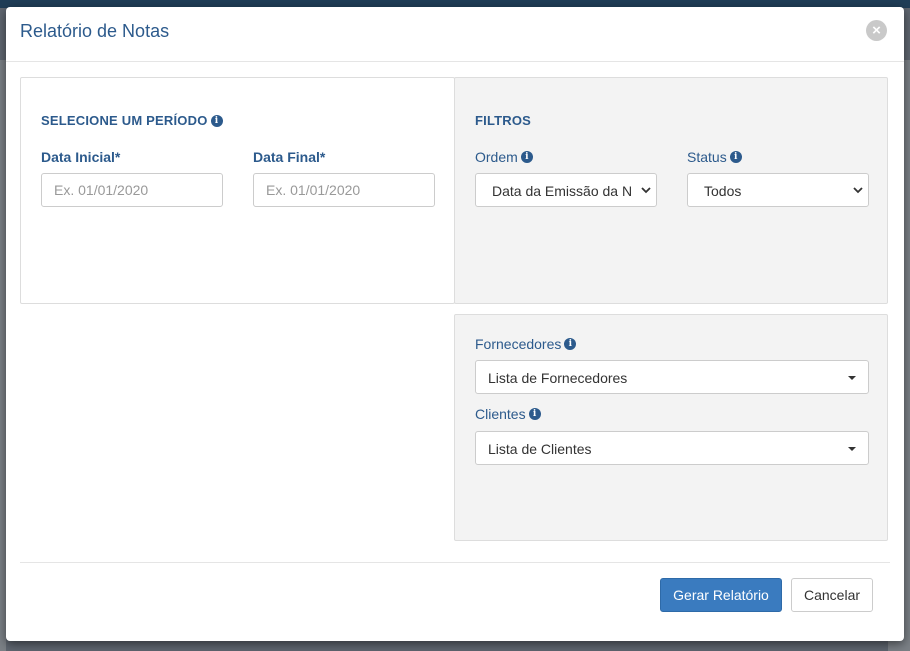 The height and width of the screenshot is (651, 910). Describe the element at coordinates (562, 191) in the screenshot. I see `ordem-select-value: Data da Emissão da N` at that location.